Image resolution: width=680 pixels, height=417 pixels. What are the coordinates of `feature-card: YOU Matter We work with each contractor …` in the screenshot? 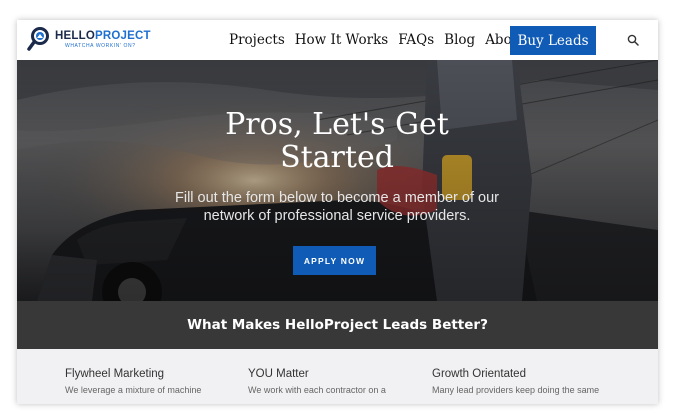 It's located at (340, 381).